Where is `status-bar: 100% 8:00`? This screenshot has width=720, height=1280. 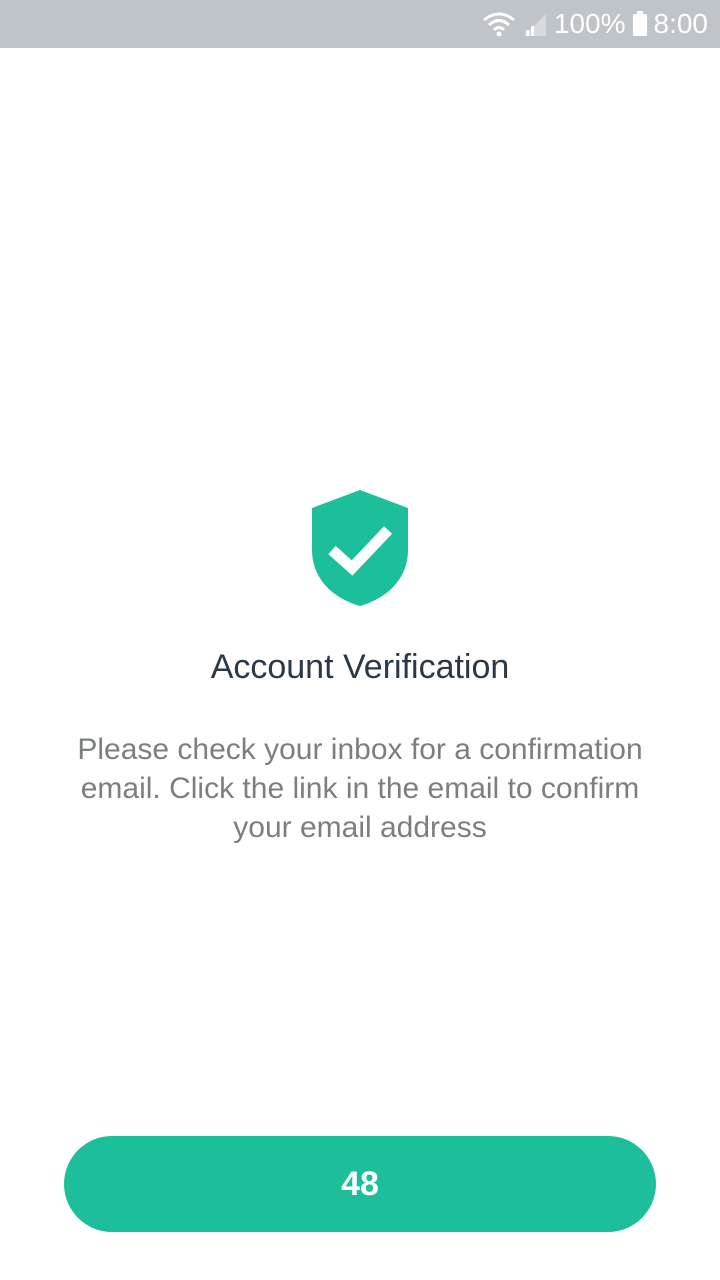
status-bar: 100% 8:00 is located at coordinates (360, 24).